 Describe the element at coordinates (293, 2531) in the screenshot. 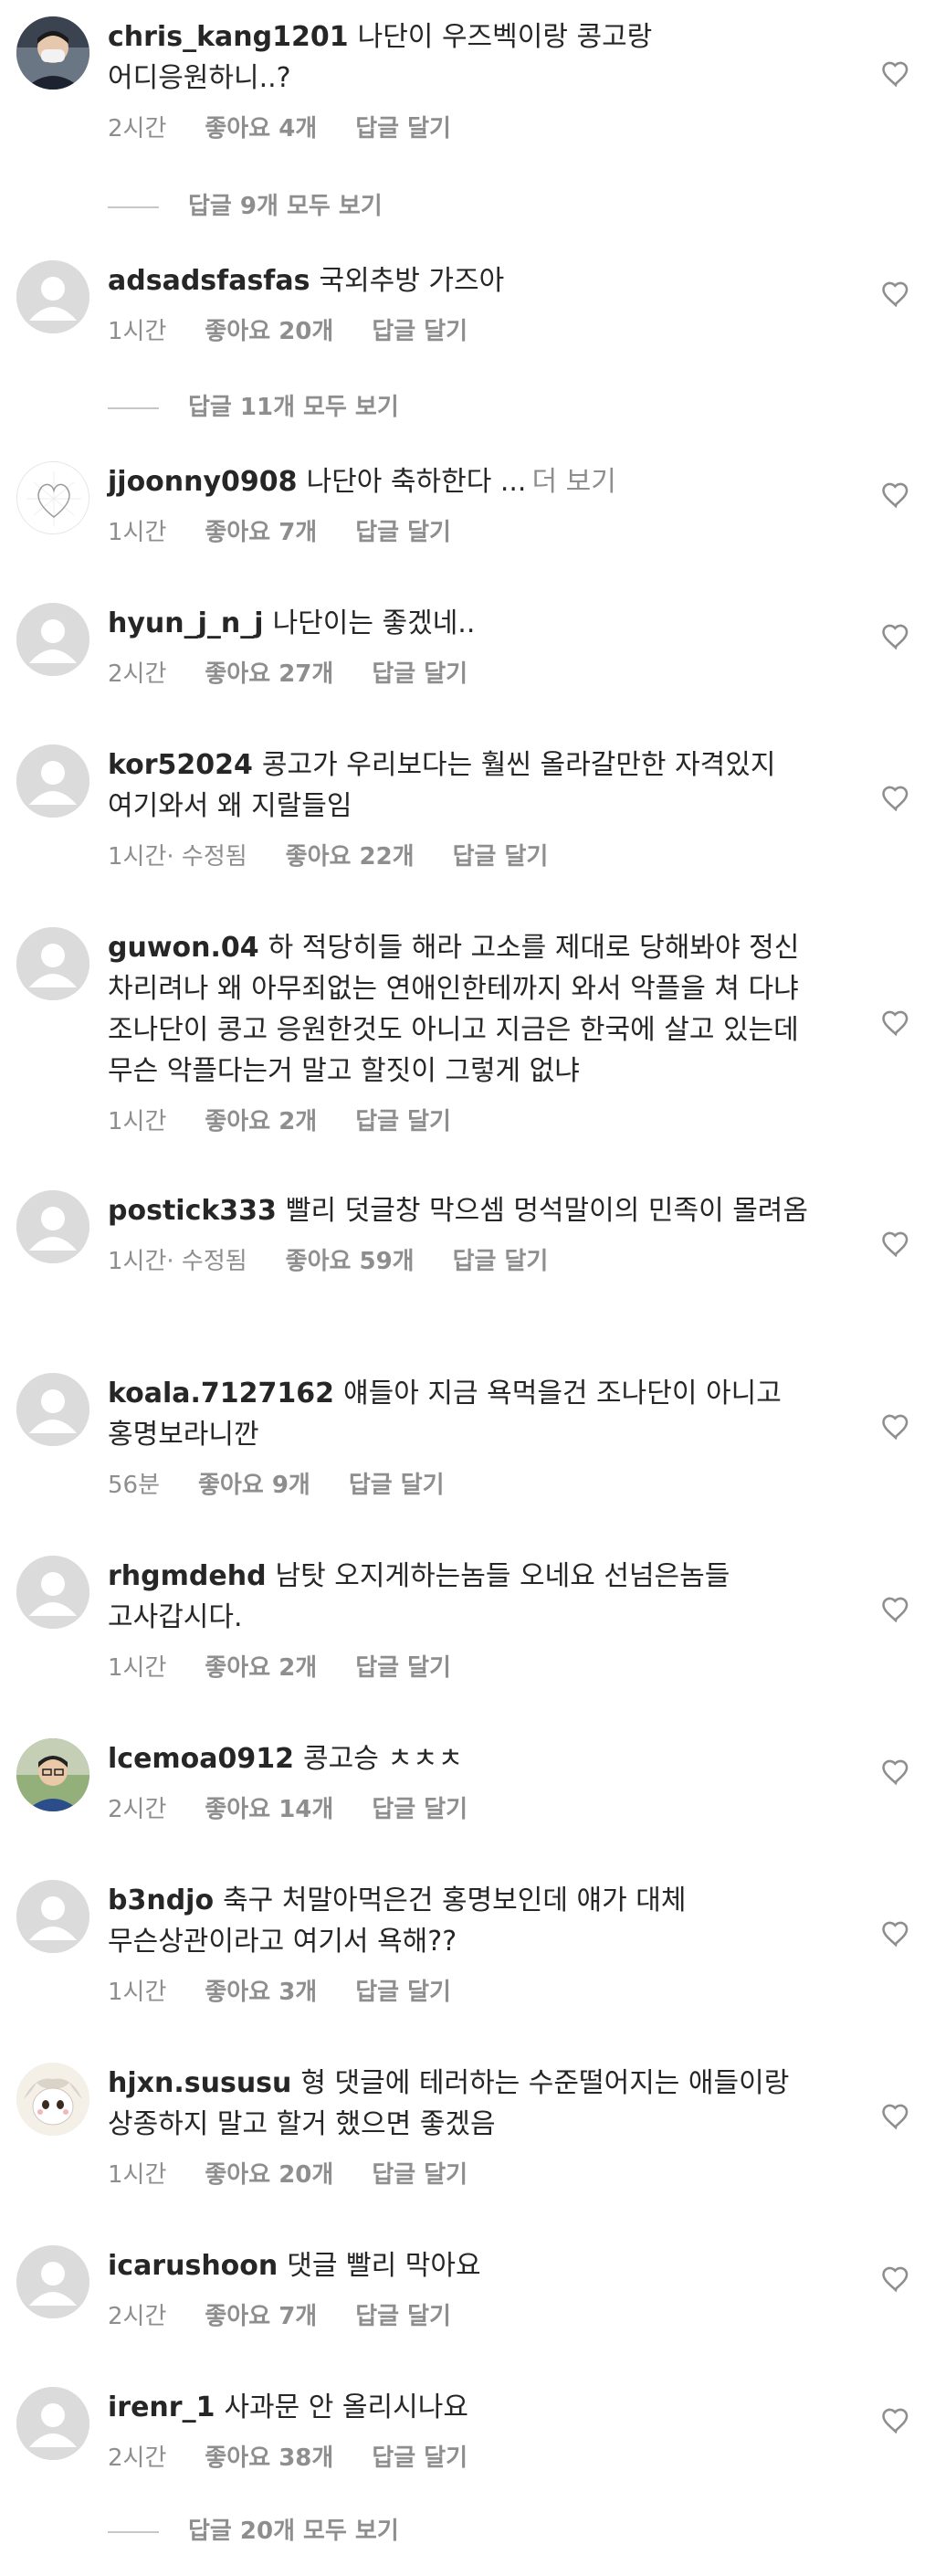

I see `view-replies-label: 답글 20개 모두 보기` at that location.